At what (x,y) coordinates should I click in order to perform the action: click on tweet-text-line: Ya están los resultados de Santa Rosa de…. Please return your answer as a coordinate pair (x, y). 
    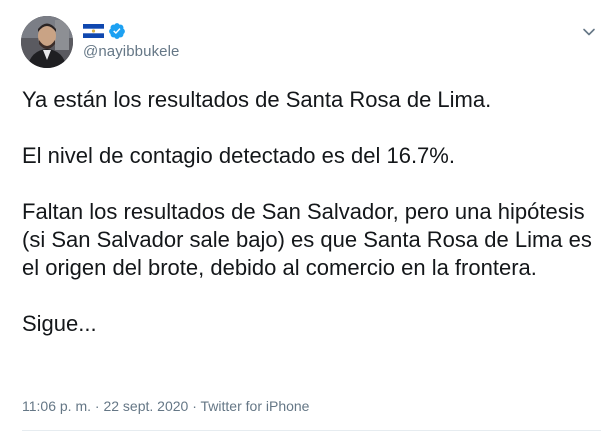
    Looking at the image, I should click on (257, 99).